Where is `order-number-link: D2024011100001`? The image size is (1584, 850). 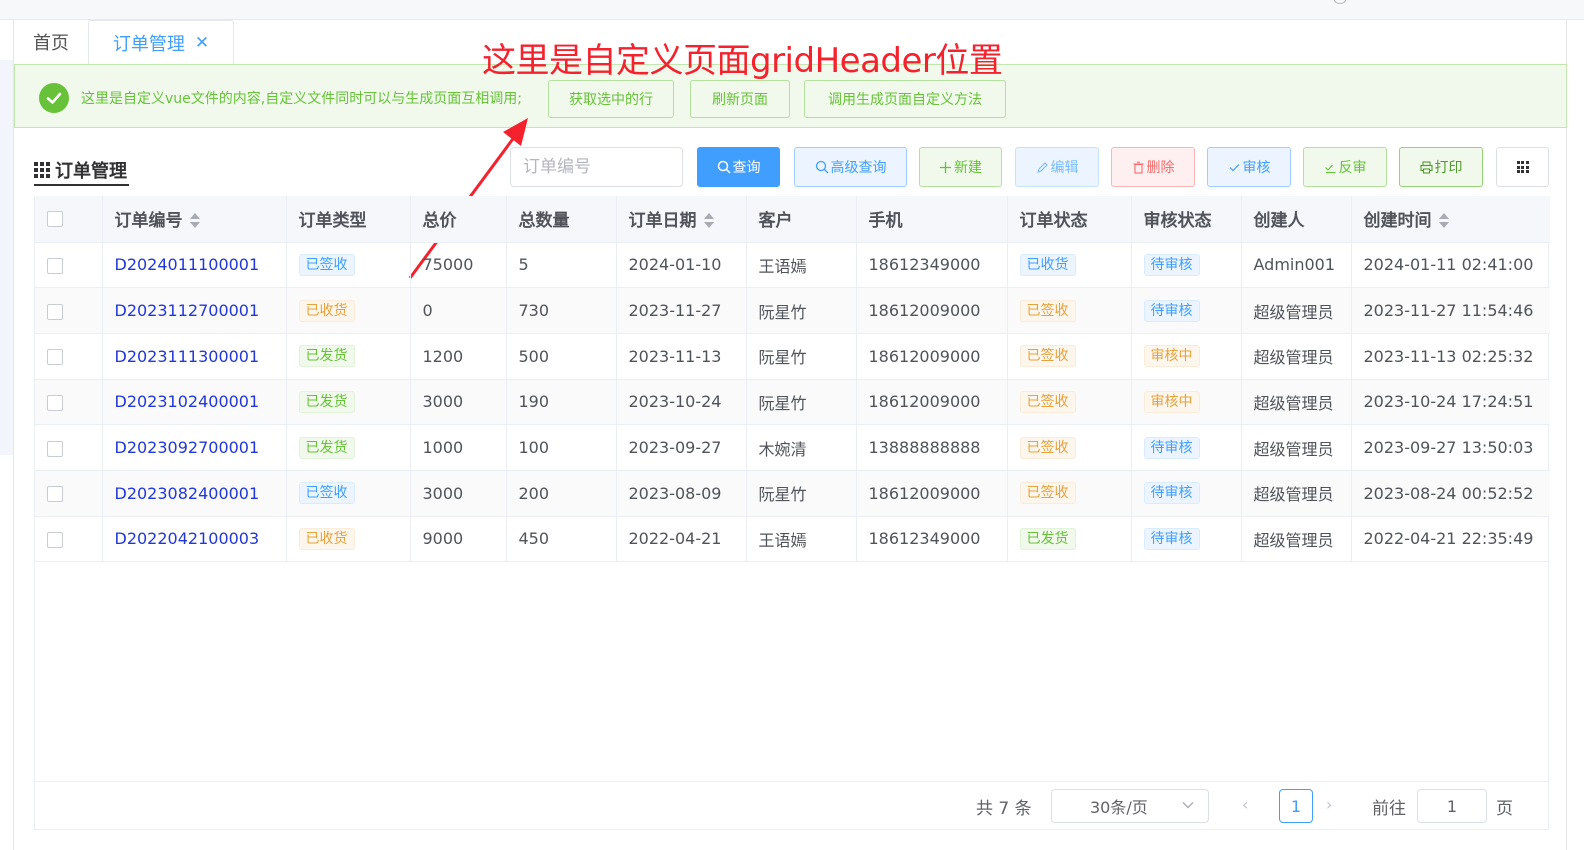
order-number-link: D2024011100001 is located at coordinates (187, 264).